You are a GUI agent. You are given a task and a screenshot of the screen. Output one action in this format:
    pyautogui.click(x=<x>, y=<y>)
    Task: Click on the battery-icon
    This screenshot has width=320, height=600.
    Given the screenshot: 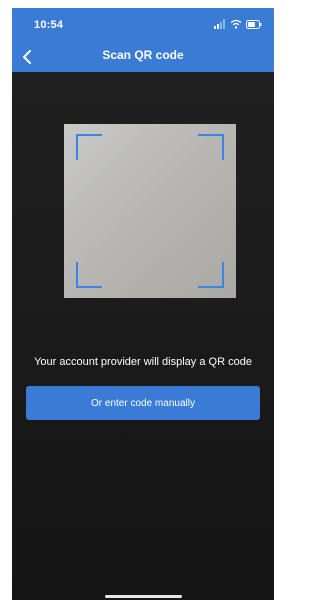 What is the action you would take?
    pyautogui.click(x=254, y=24)
    